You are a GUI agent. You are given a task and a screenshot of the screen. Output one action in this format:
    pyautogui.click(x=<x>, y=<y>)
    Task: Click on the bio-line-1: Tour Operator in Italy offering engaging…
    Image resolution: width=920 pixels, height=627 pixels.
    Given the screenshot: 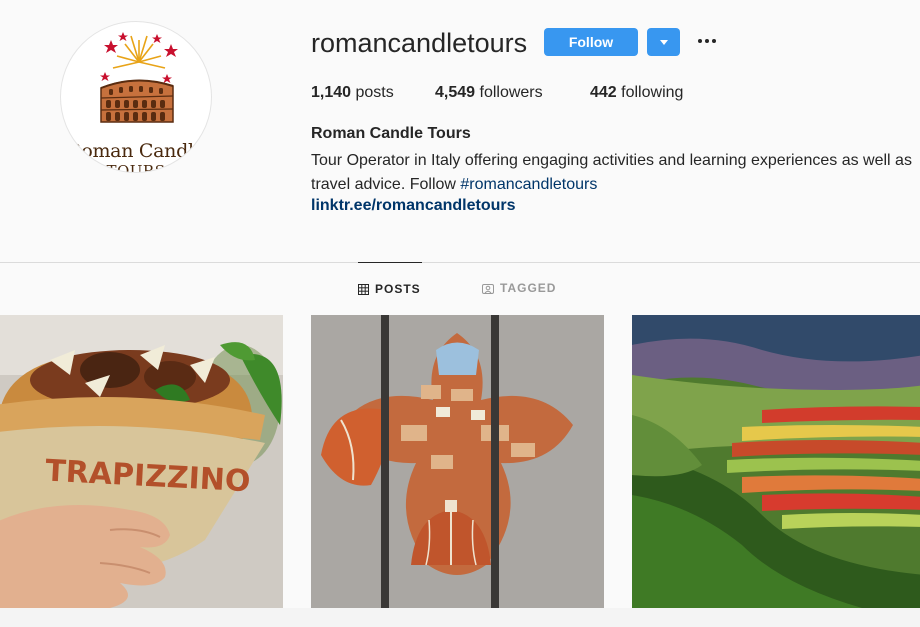 What is the action you would take?
    pyautogui.click(x=611, y=160)
    